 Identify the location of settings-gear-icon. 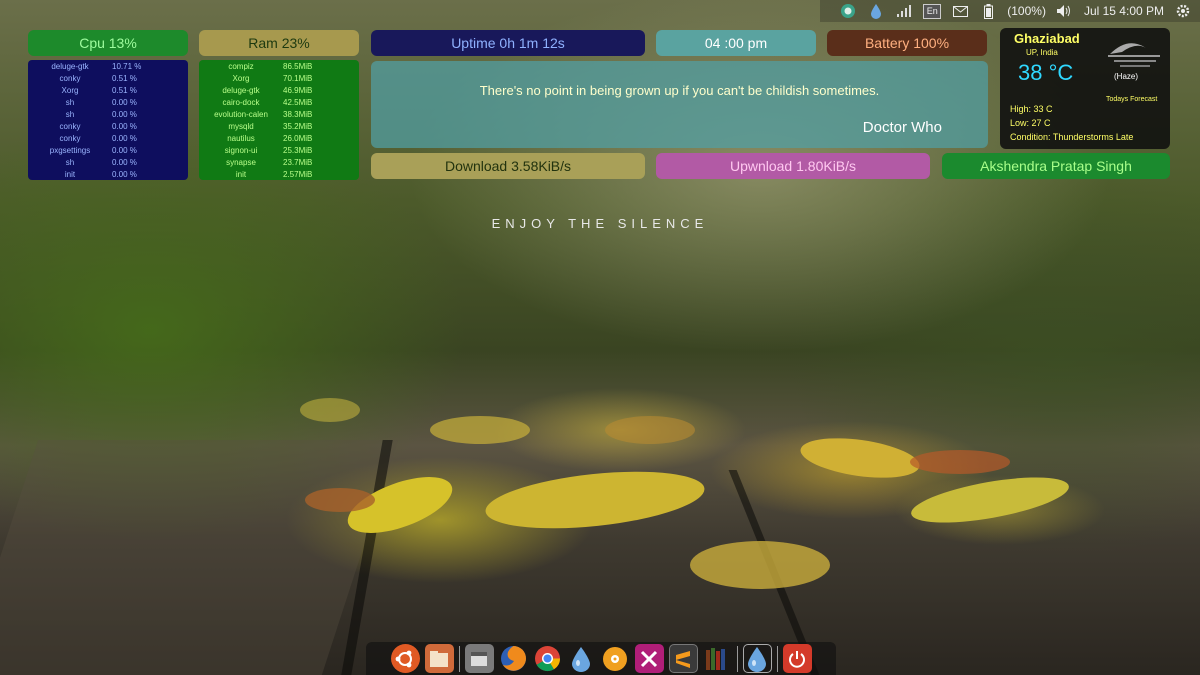
(1183, 11).